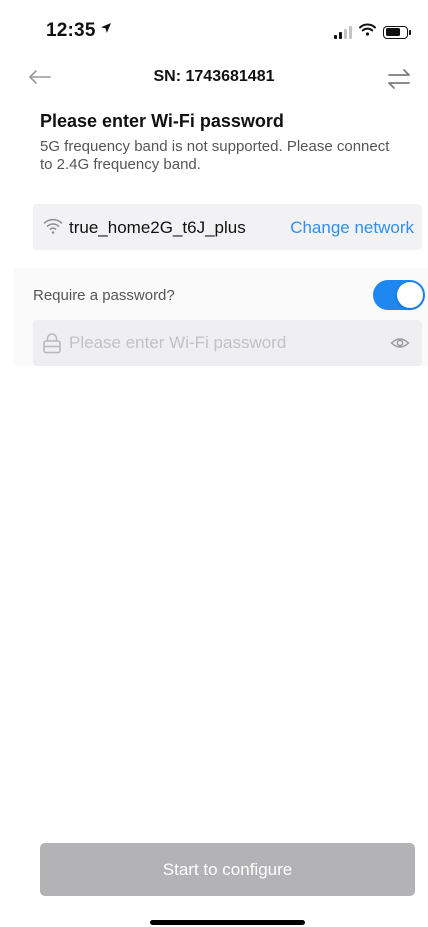 The width and height of the screenshot is (428, 927). Describe the element at coordinates (227, 922) in the screenshot. I see `home-indicator` at that location.